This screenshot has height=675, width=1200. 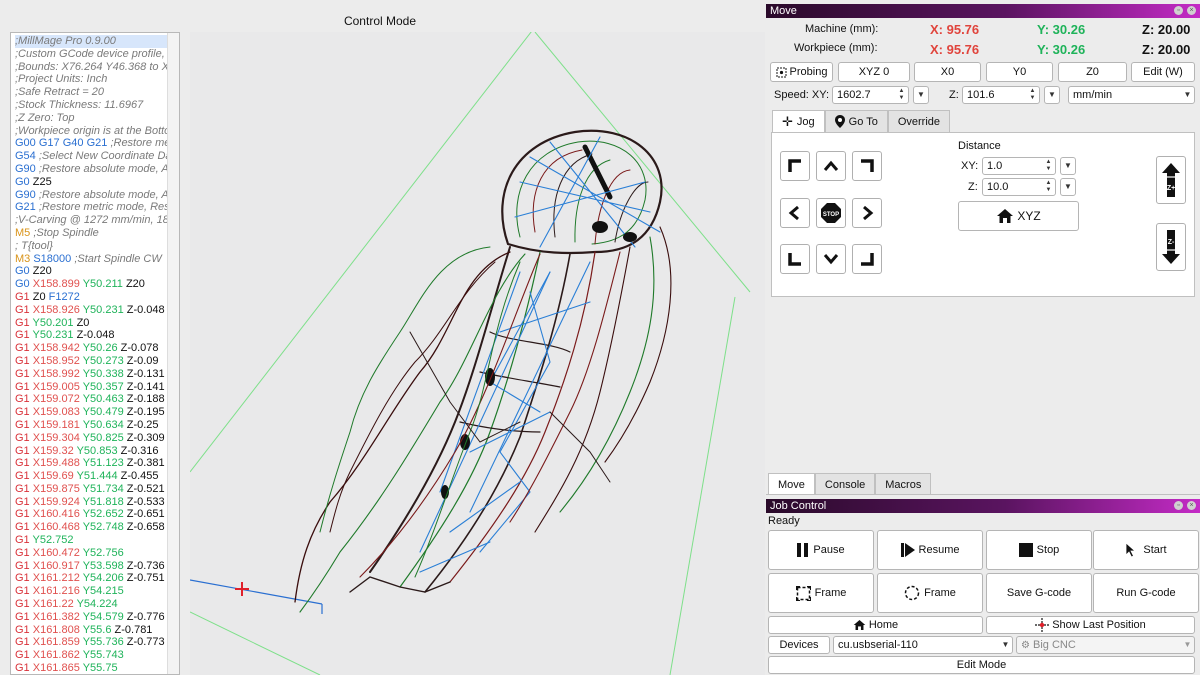 What do you see at coordinates (97, 348) in the screenshot?
I see `gcode-line: G1 X158.942 Y50.26 Z-0.078` at bounding box center [97, 348].